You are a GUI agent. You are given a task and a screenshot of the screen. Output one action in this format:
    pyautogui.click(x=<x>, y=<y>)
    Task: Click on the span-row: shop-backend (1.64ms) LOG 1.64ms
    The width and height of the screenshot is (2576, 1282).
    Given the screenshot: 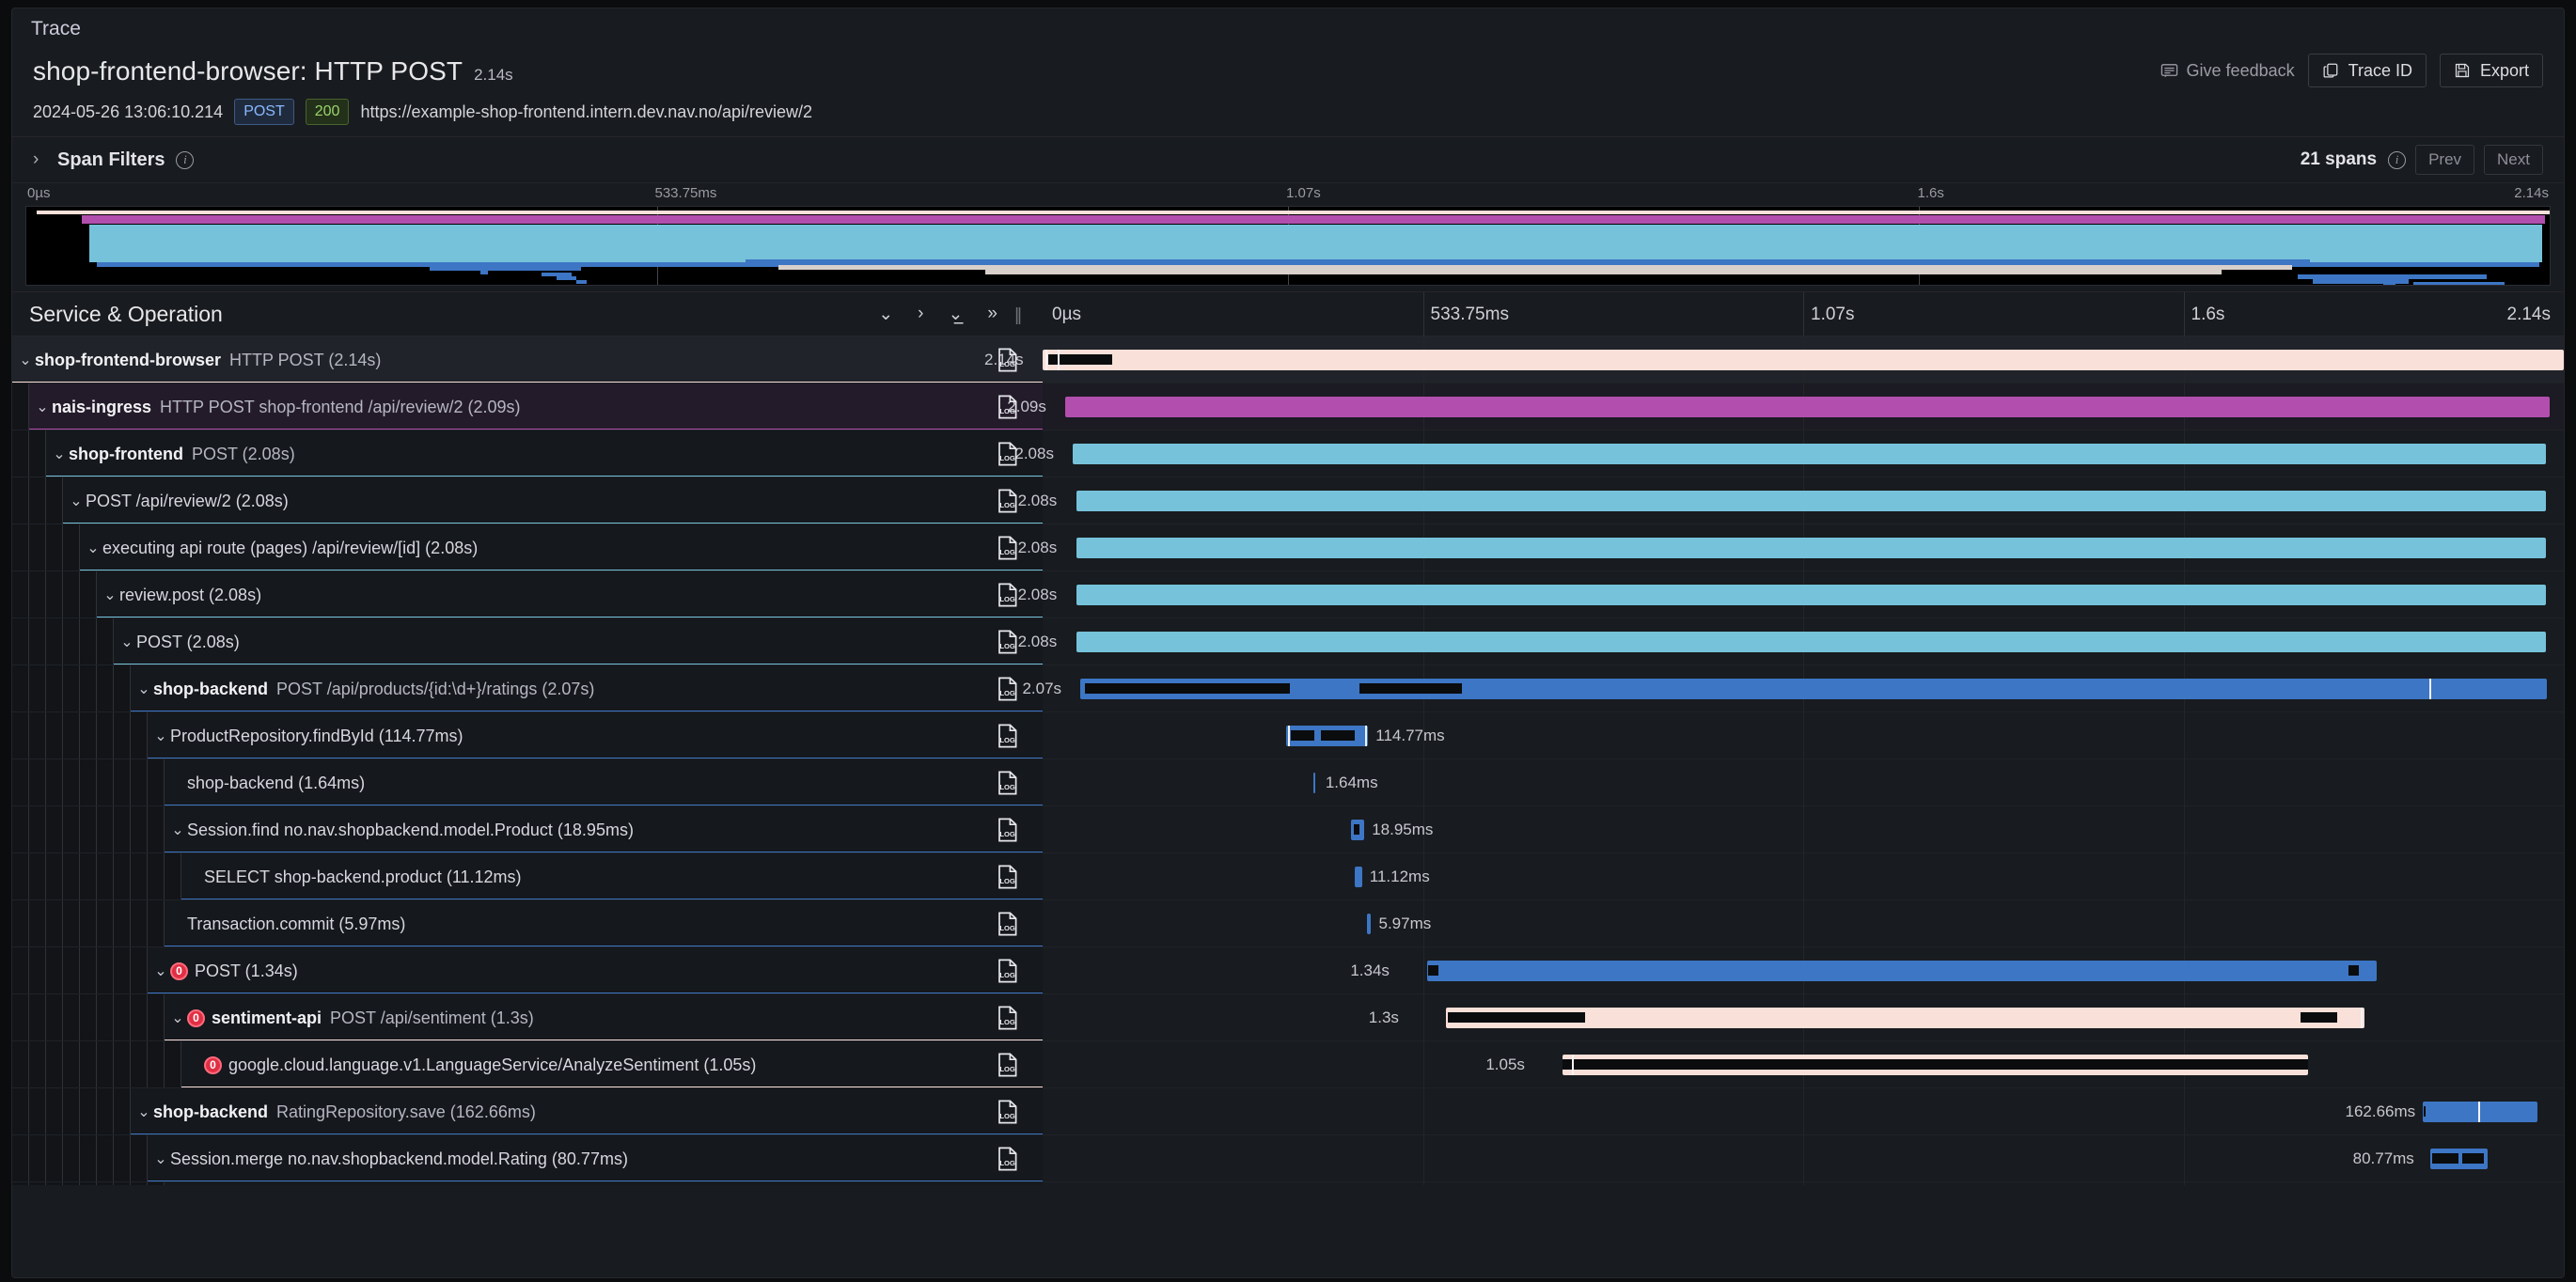 What is the action you would take?
    pyautogui.click(x=1288, y=782)
    